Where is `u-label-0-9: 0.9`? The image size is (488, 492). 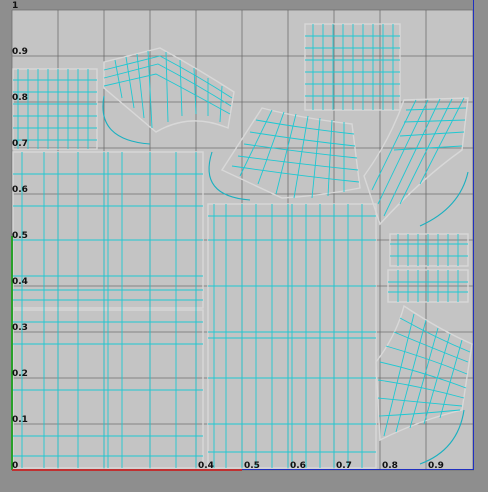 u-label-0-9: 0.9 is located at coordinates (436, 466).